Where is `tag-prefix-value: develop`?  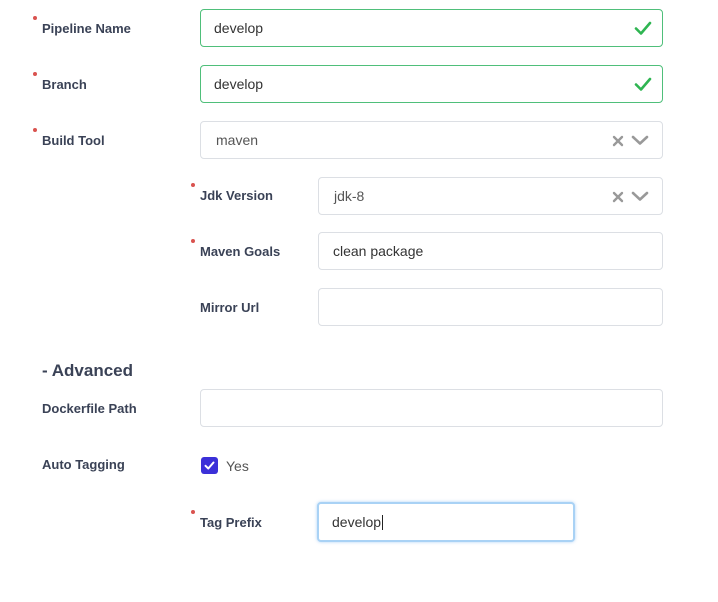
tag-prefix-value: develop is located at coordinates (452, 522).